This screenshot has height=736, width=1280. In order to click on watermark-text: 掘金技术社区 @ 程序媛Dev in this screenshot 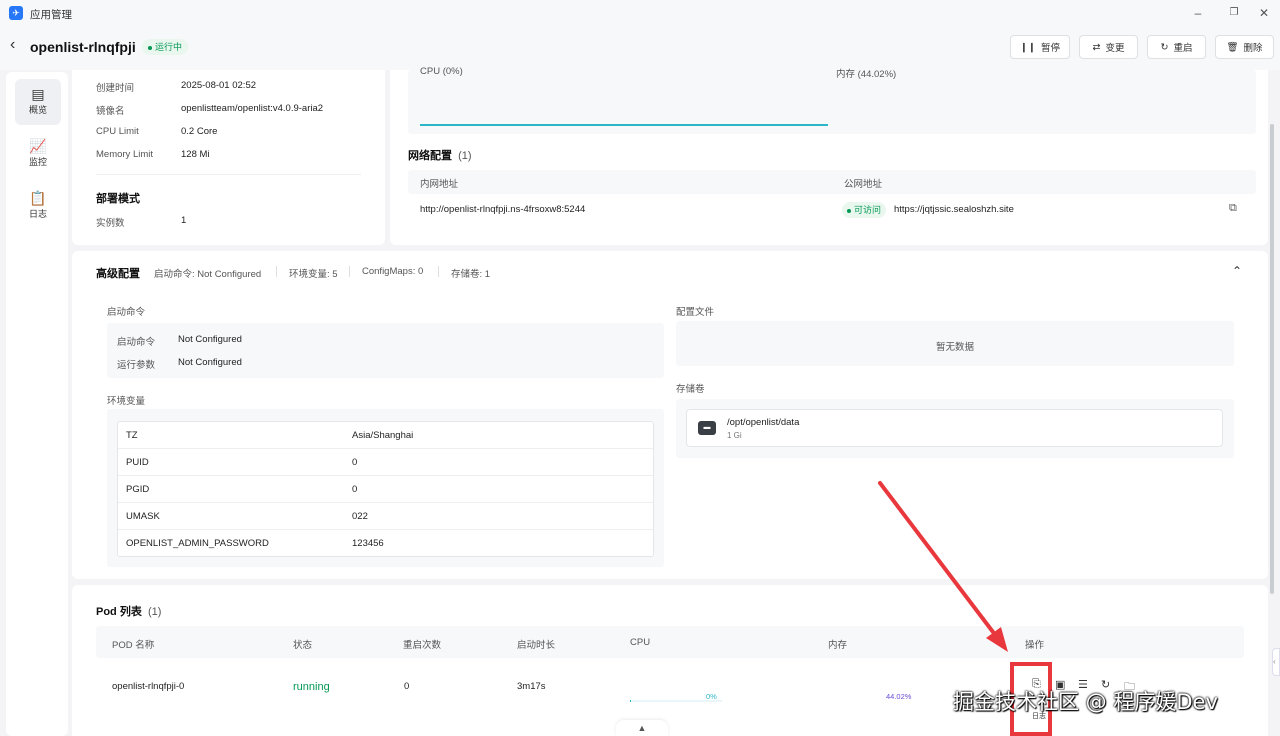, I will do `click(1085, 702)`.